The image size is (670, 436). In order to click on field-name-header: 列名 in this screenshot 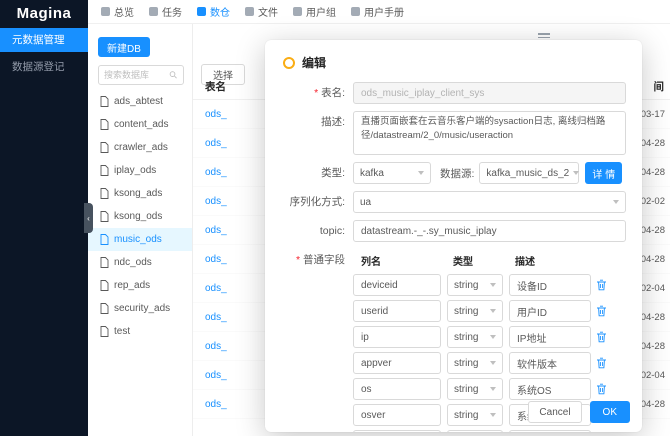, I will do `click(371, 262)`.